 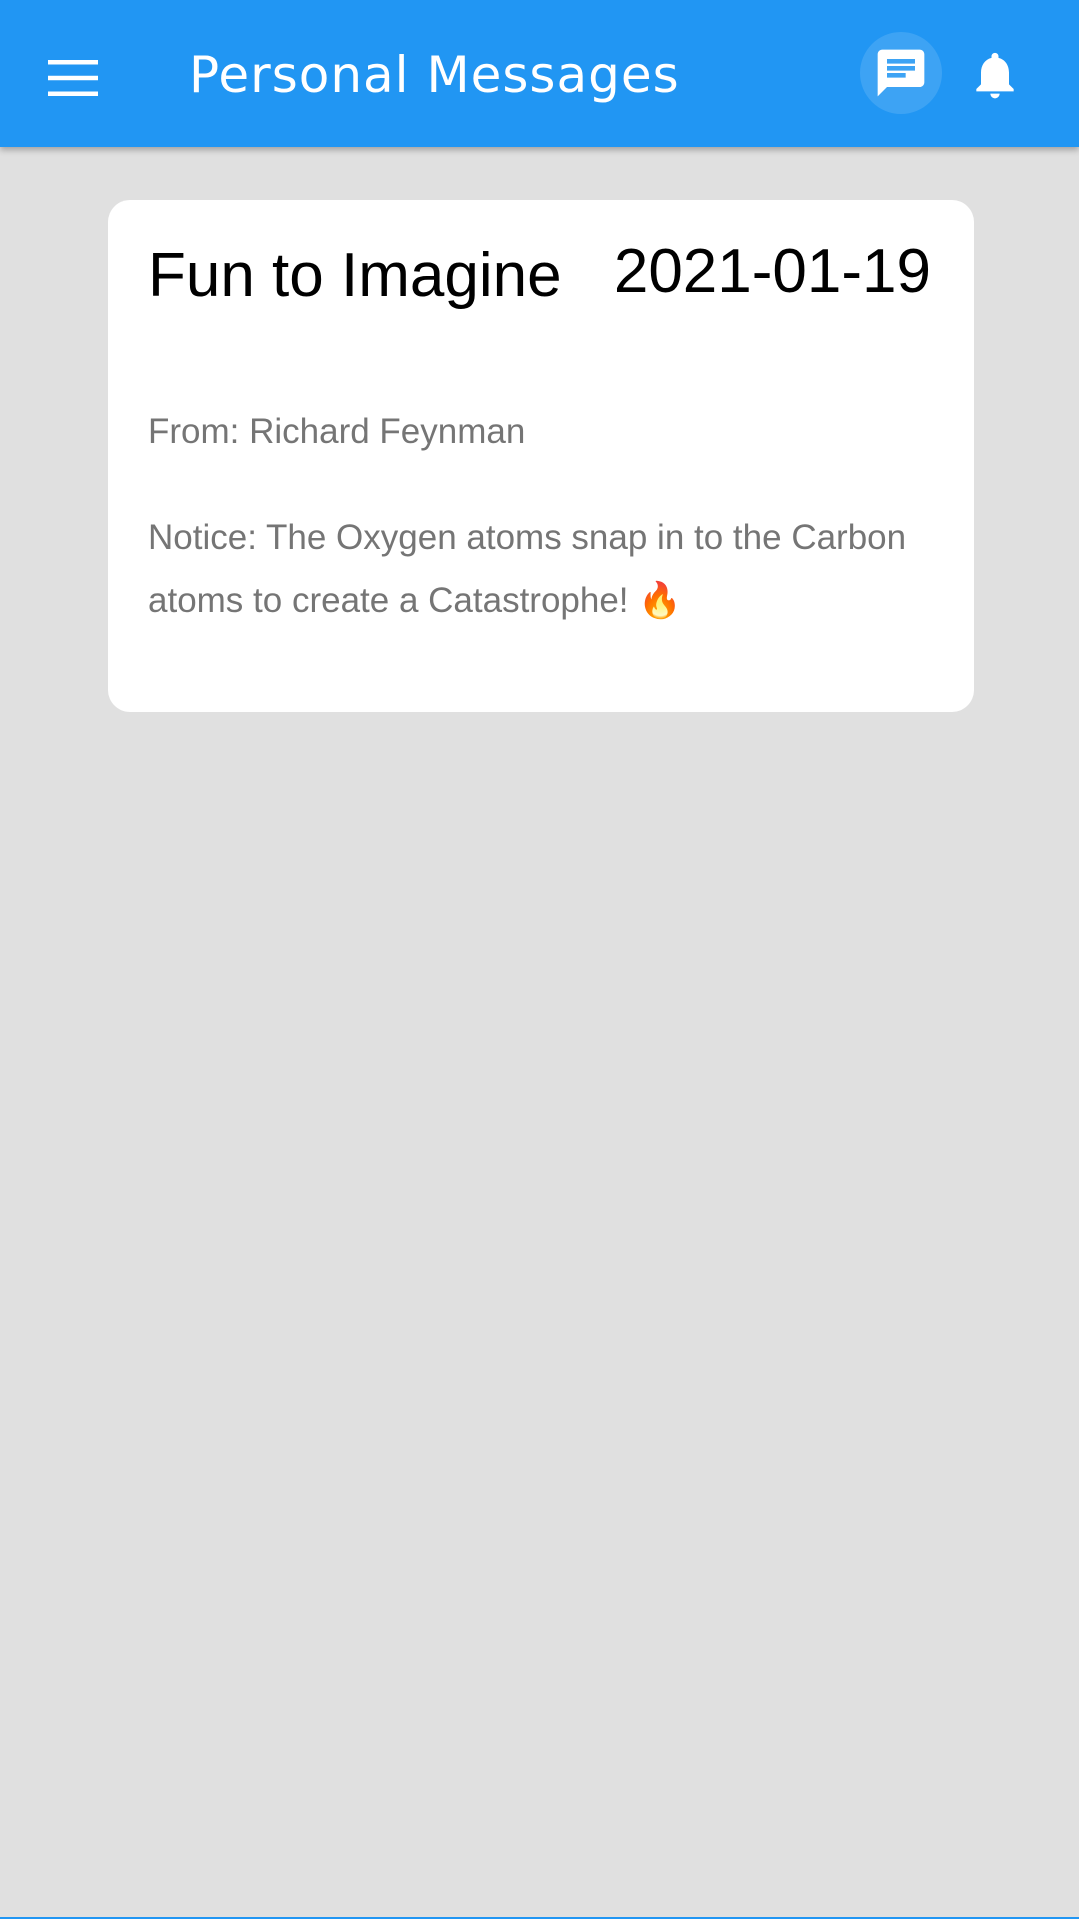 What do you see at coordinates (434, 75) in the screenshot?
I see `page-title: Personal Messages` at bounding box center [434, 75].